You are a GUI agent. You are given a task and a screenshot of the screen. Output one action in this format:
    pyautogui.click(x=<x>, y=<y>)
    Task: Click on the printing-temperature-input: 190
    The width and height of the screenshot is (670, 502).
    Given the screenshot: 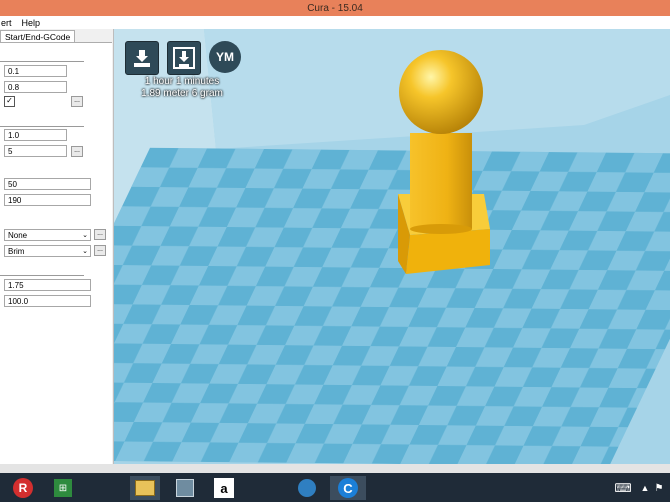 What is the action you would take?
    pyautogui.click(x=47, y=200)
    